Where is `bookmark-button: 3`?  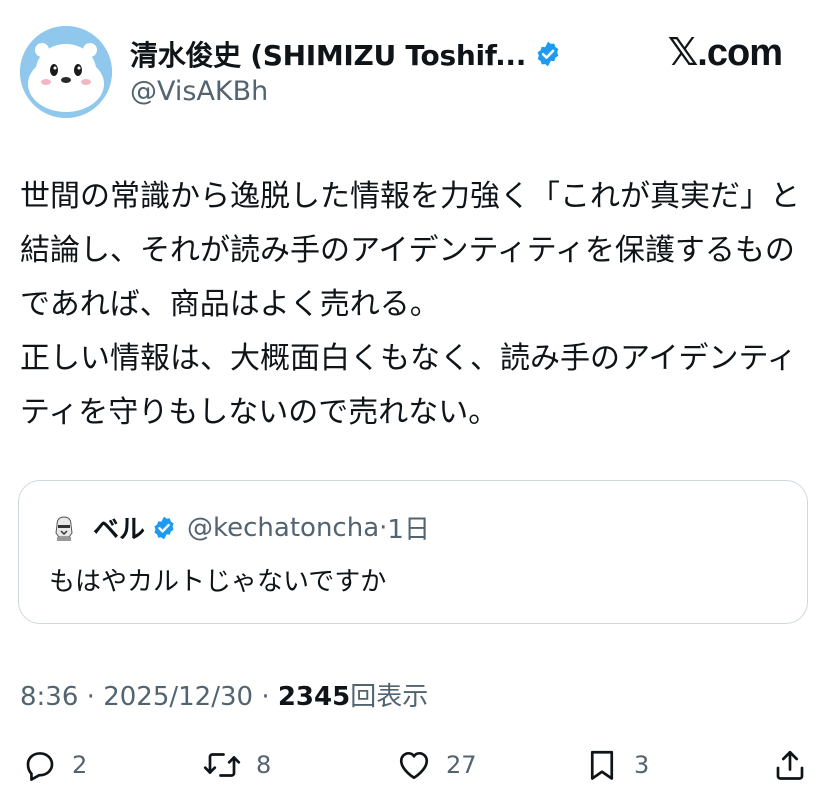
bookmark-button: 3 is located at coordinates (616, 765).